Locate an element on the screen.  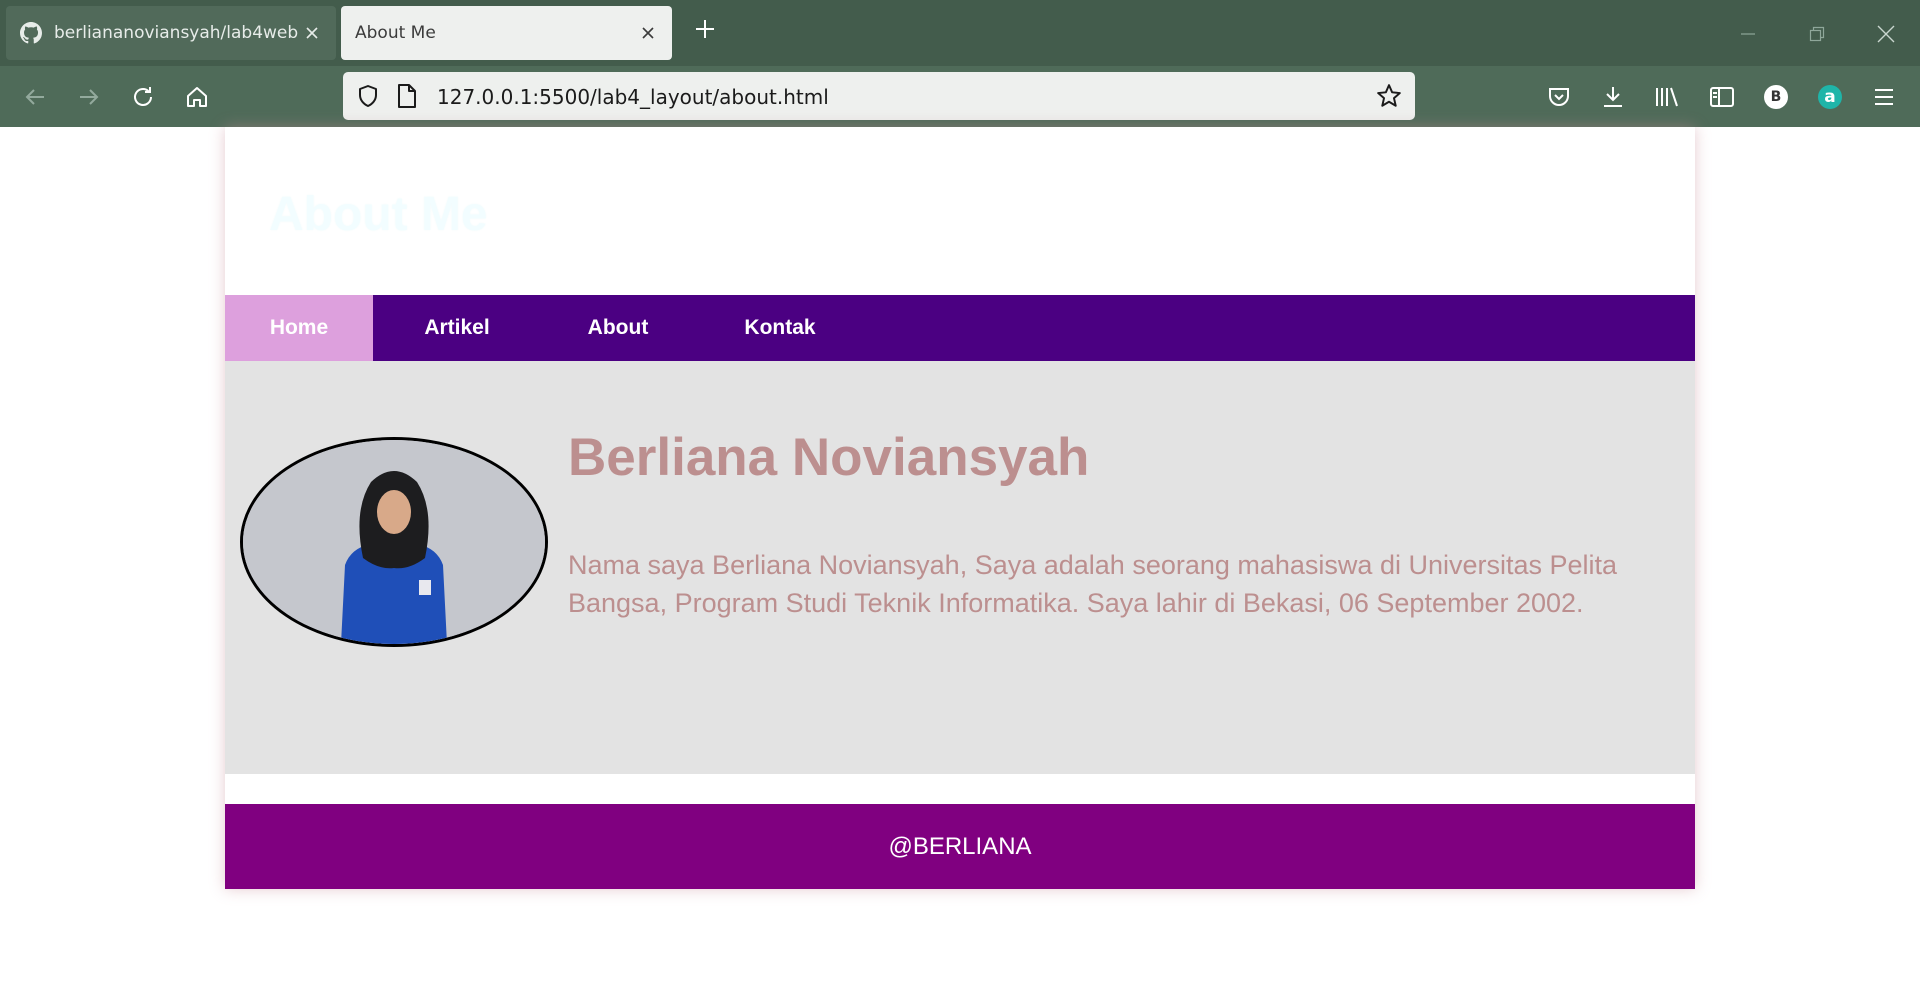
plus-icon is located at coordinates (705, 29).